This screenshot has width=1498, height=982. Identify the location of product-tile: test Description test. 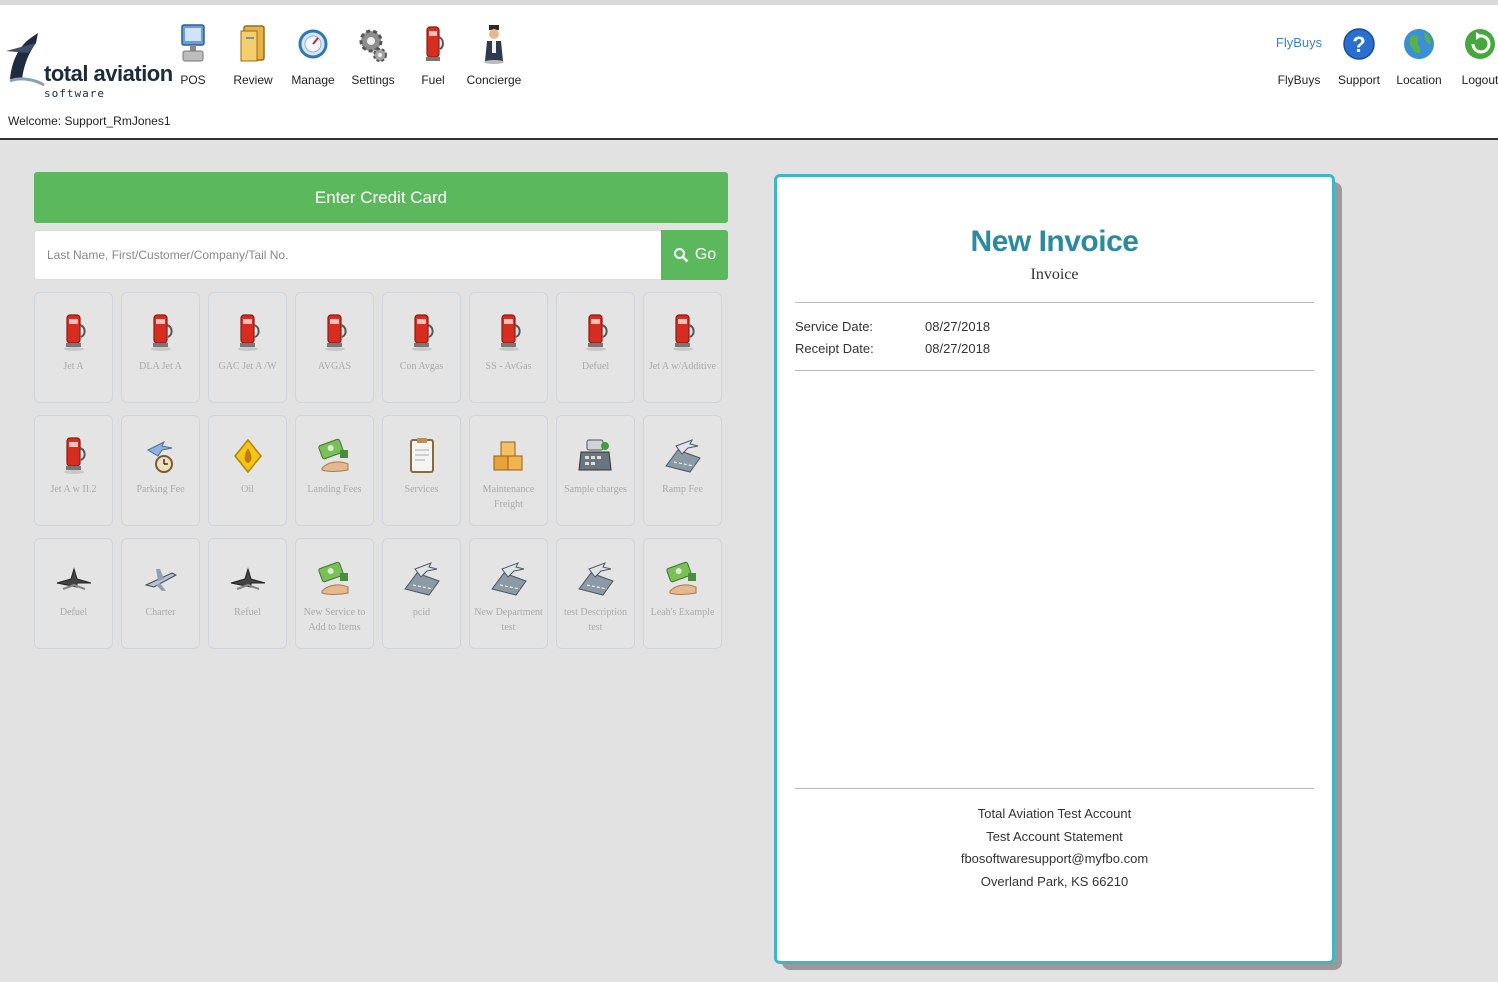
(595, 593).